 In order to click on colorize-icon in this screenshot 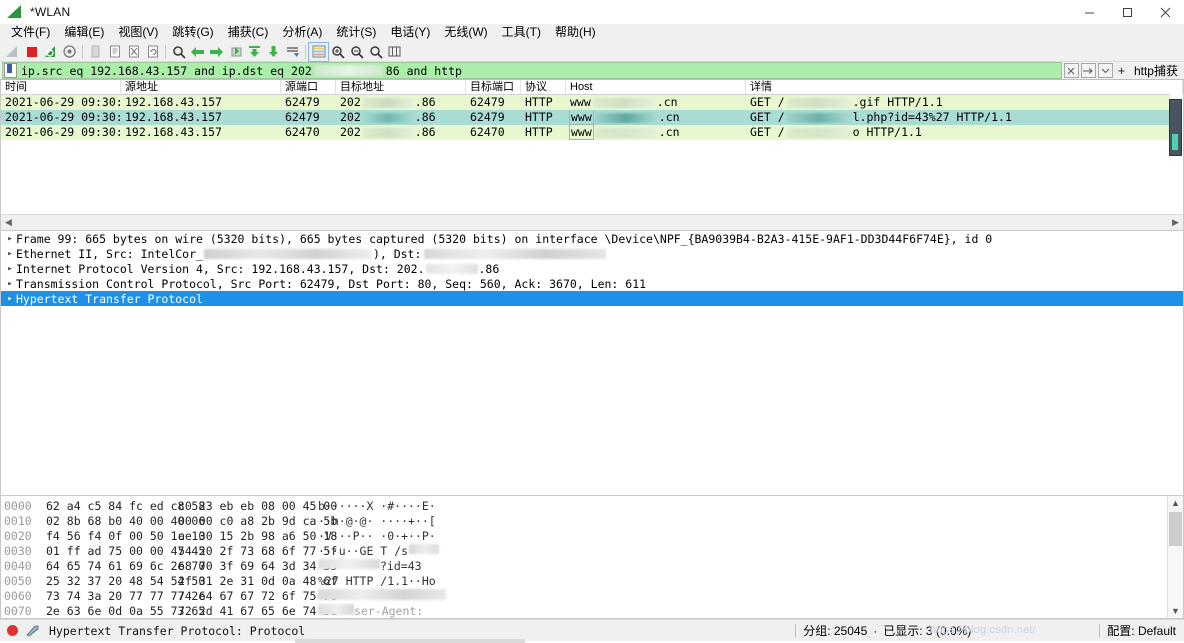, I will do `click(318, 51)`.